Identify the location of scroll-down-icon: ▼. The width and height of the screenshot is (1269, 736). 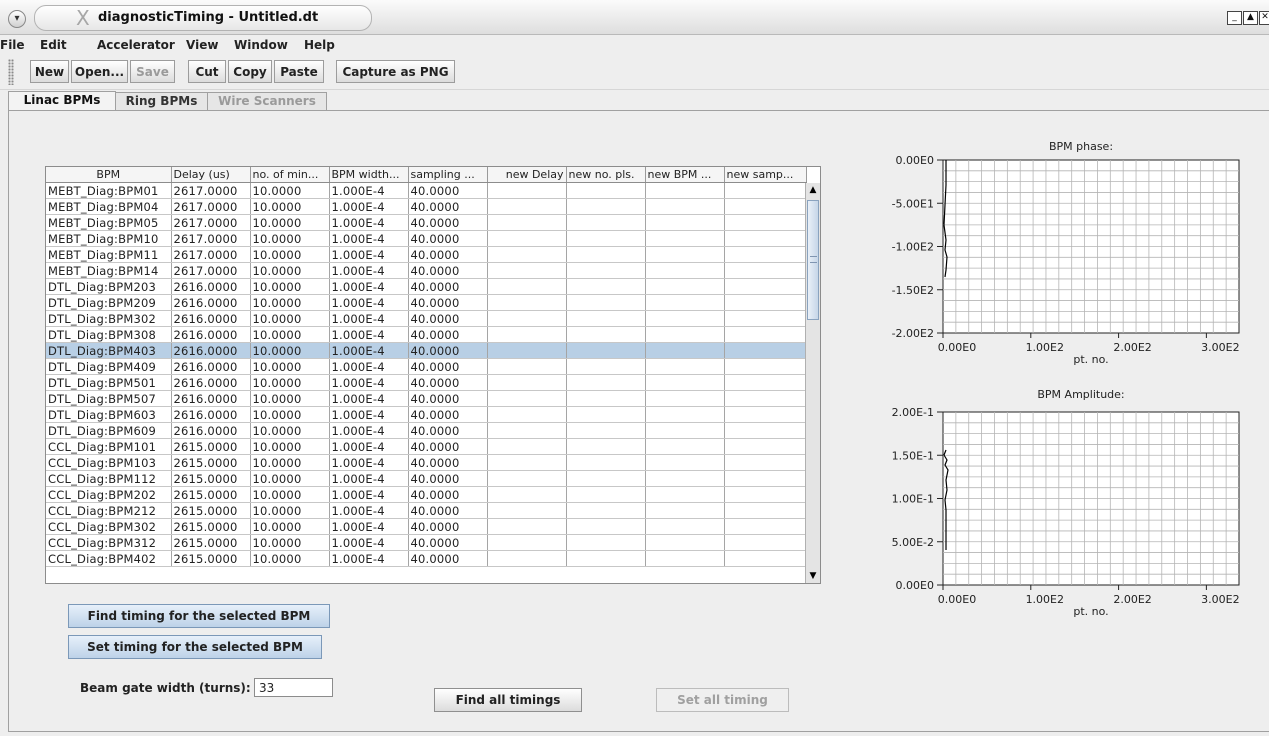
(813, 576).